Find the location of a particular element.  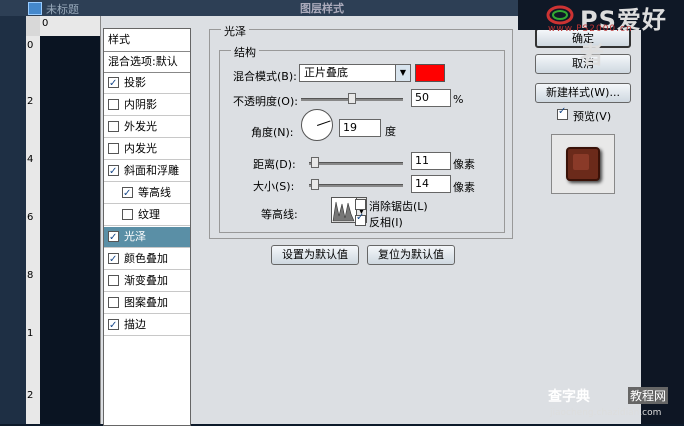

opacity-label: 不透明度(O): is located at coordinates (265, 101).